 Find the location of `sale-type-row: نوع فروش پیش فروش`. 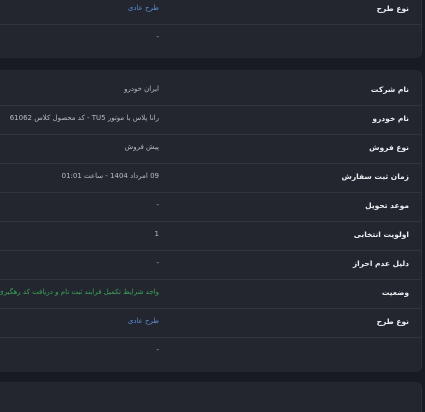

sale-type-row: نوع فروش پیش فروش is located at coordinates (210, 149).